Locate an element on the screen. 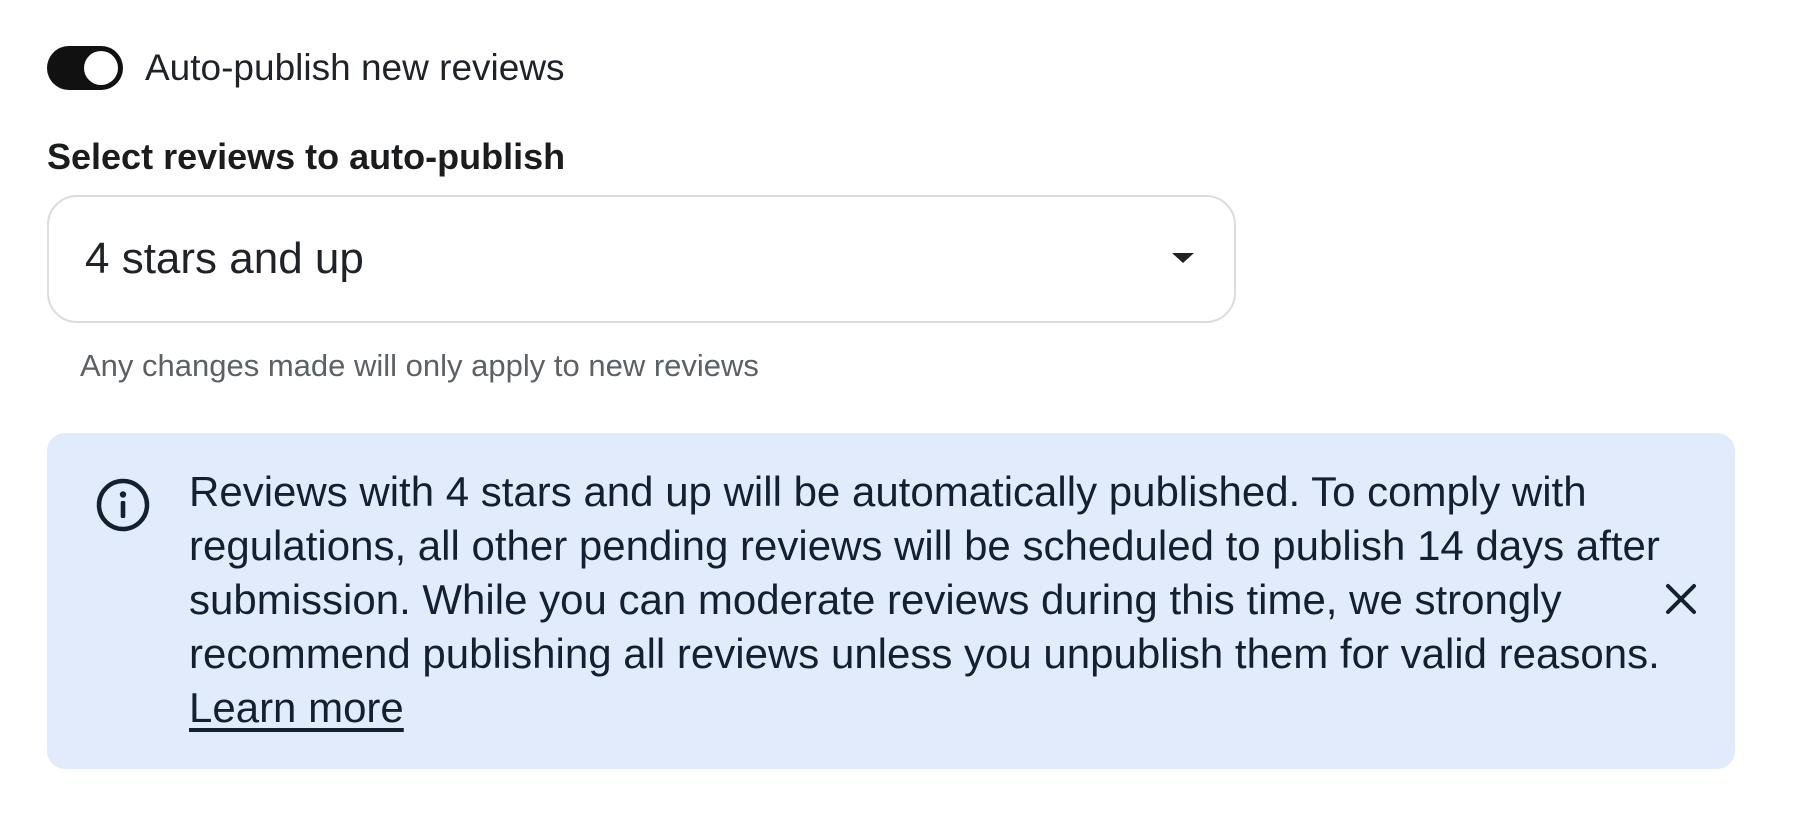  caret-down-icon is located at coordinates (1183, 258).